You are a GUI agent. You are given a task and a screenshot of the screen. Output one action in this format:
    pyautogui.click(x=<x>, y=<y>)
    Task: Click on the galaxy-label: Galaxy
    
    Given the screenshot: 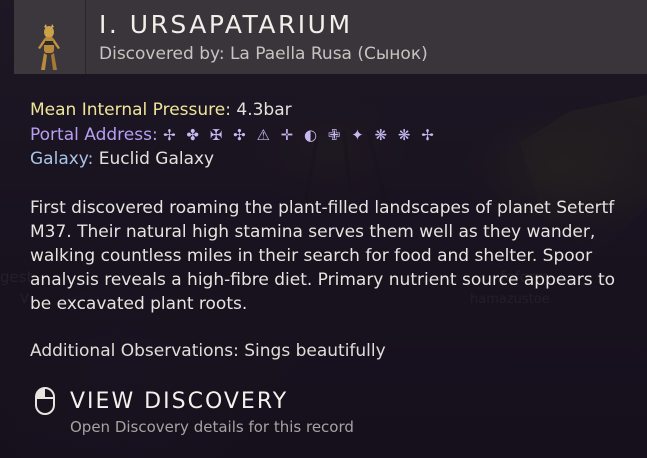 What is the action you would take?
    pyautogui.click(x=59, y=159)
    